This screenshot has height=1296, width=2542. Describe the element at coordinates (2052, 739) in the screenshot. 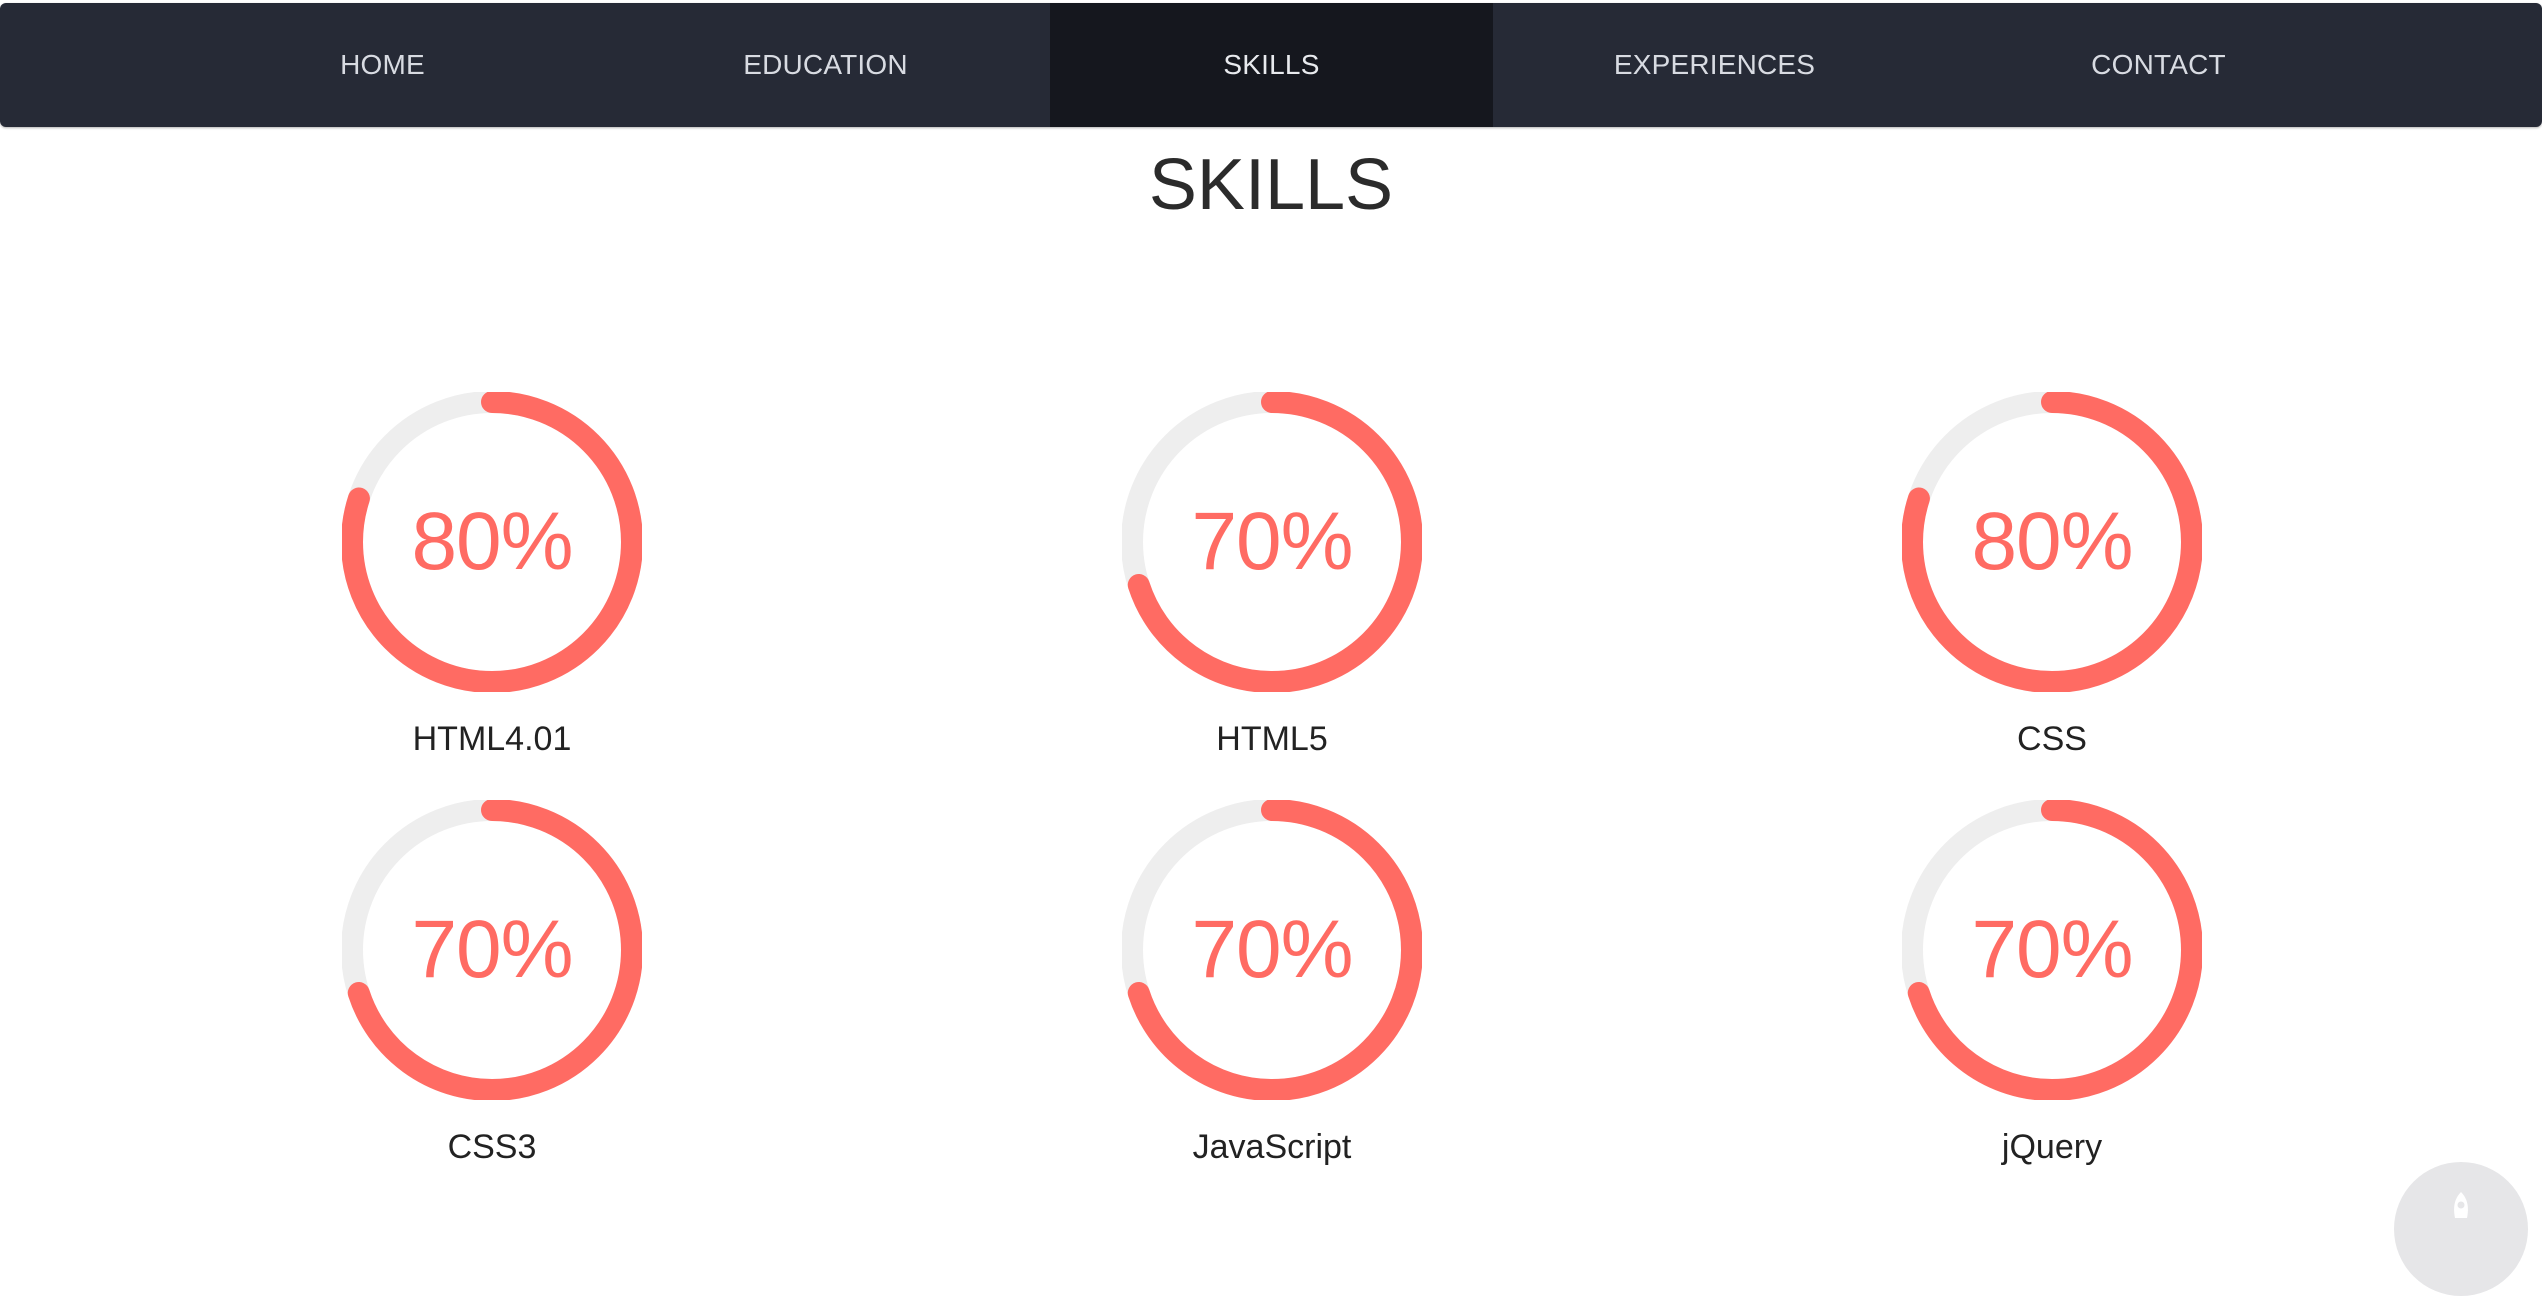

I see `skill-name: CSS` at that location.